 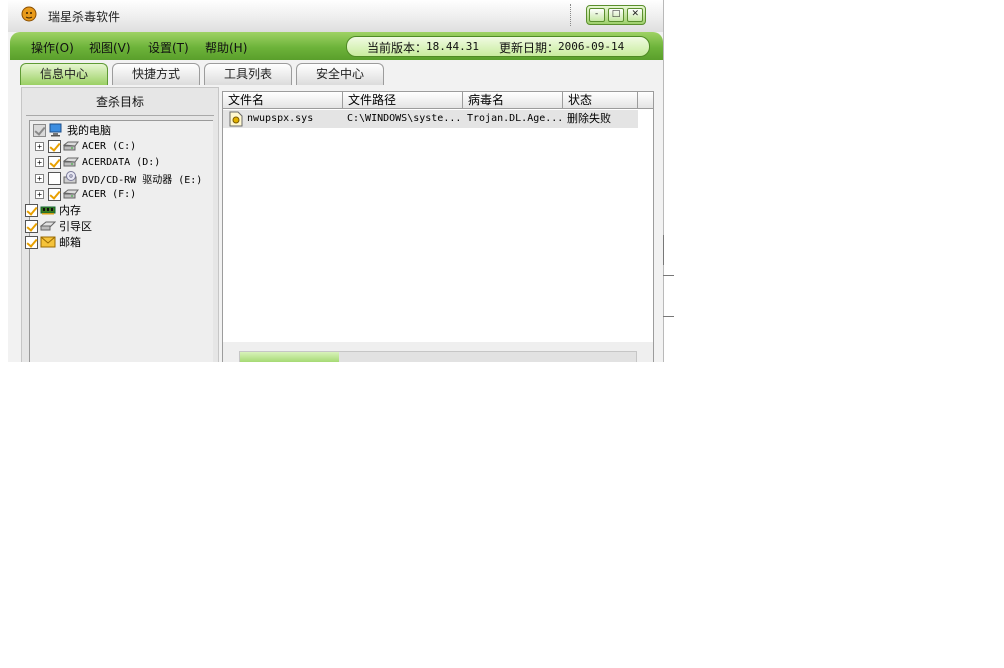 What do you see at coordinates (289, 357) in the screenshot?
I see `scan-progress-fill` at bounding box center [289, 357].